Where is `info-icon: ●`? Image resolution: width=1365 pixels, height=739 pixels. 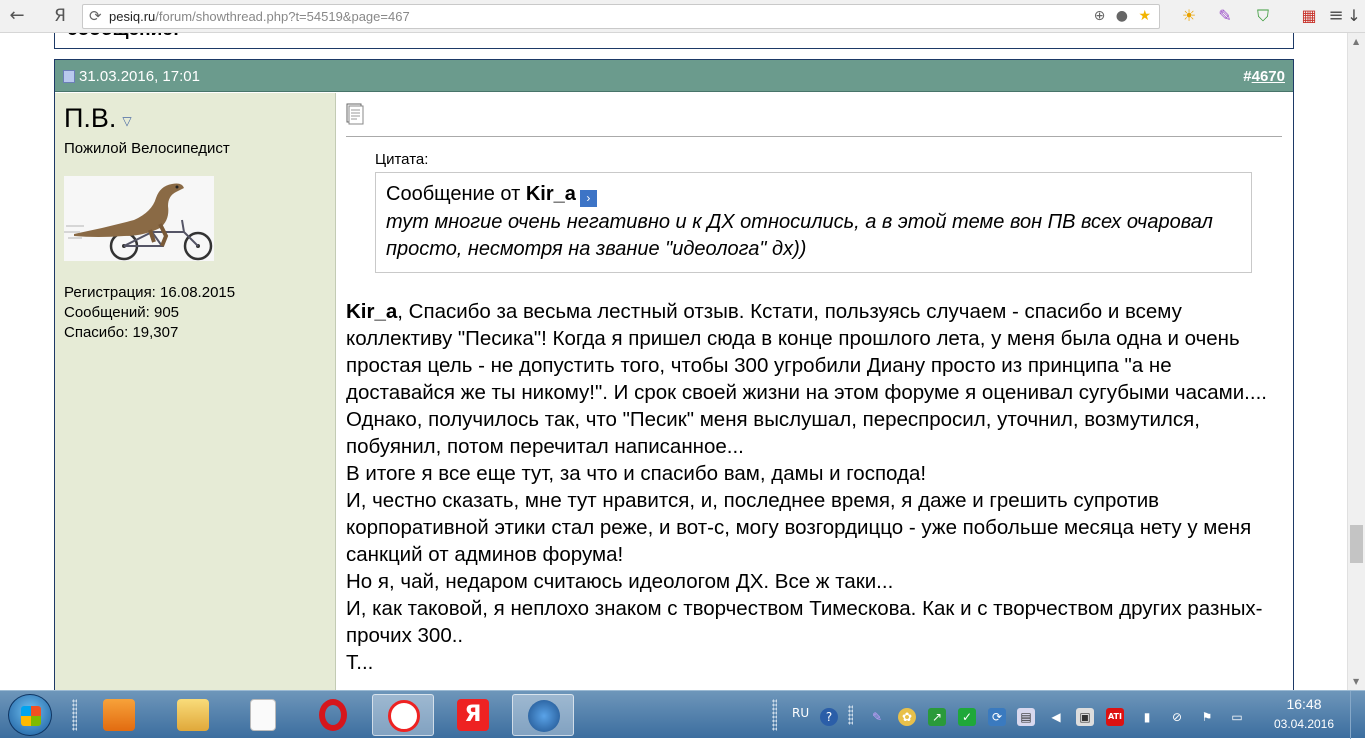
info-icon: ● is located at coordinates (1122, 16).